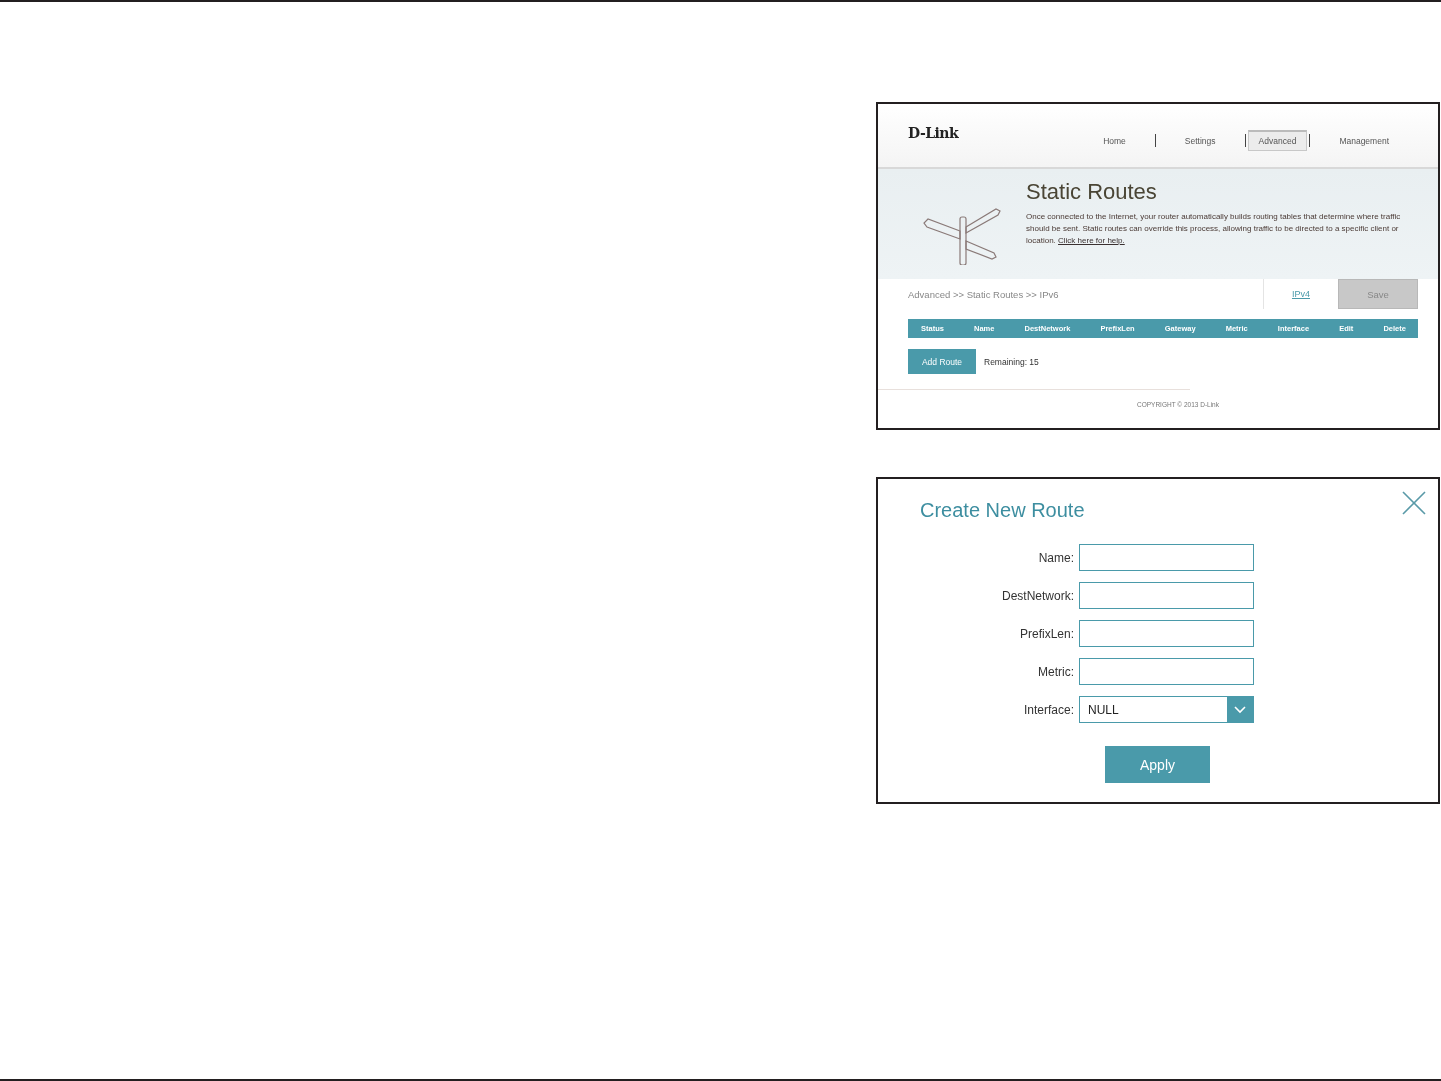 The height and width of the screenshot is (1081, 1441). I want to click on logo: D-Link, so click(933, 132).